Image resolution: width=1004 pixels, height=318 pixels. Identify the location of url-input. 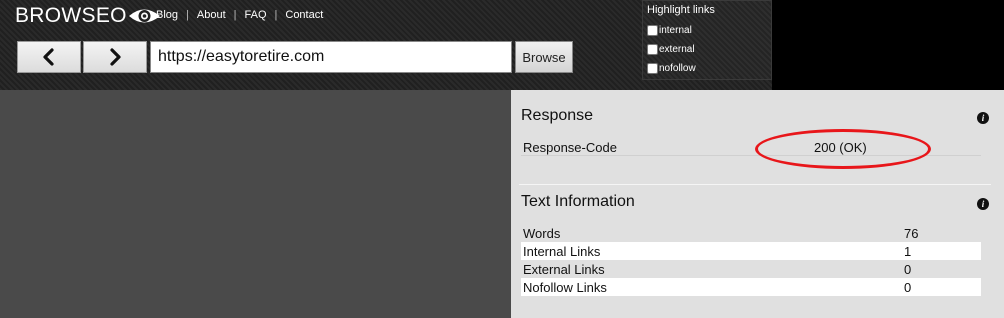
(331, 57).